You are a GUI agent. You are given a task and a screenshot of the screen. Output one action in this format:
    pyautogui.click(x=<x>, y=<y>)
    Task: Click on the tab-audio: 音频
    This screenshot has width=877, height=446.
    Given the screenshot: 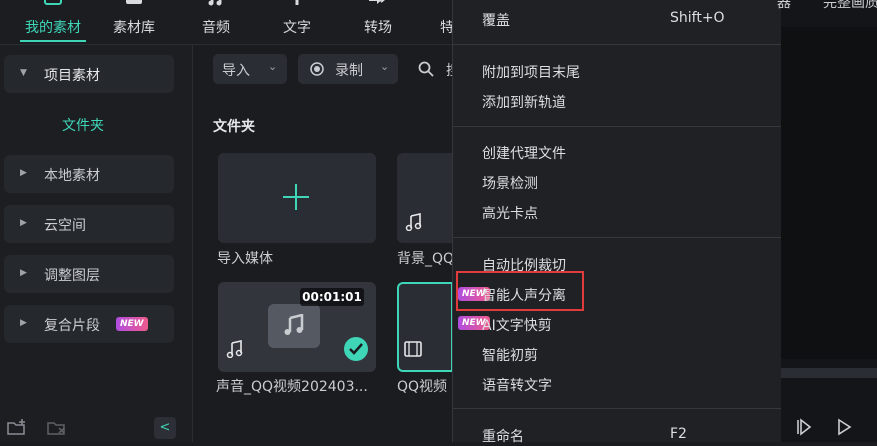 What is the action you would take?
    pyautogui.click(x=216, y=22)
    